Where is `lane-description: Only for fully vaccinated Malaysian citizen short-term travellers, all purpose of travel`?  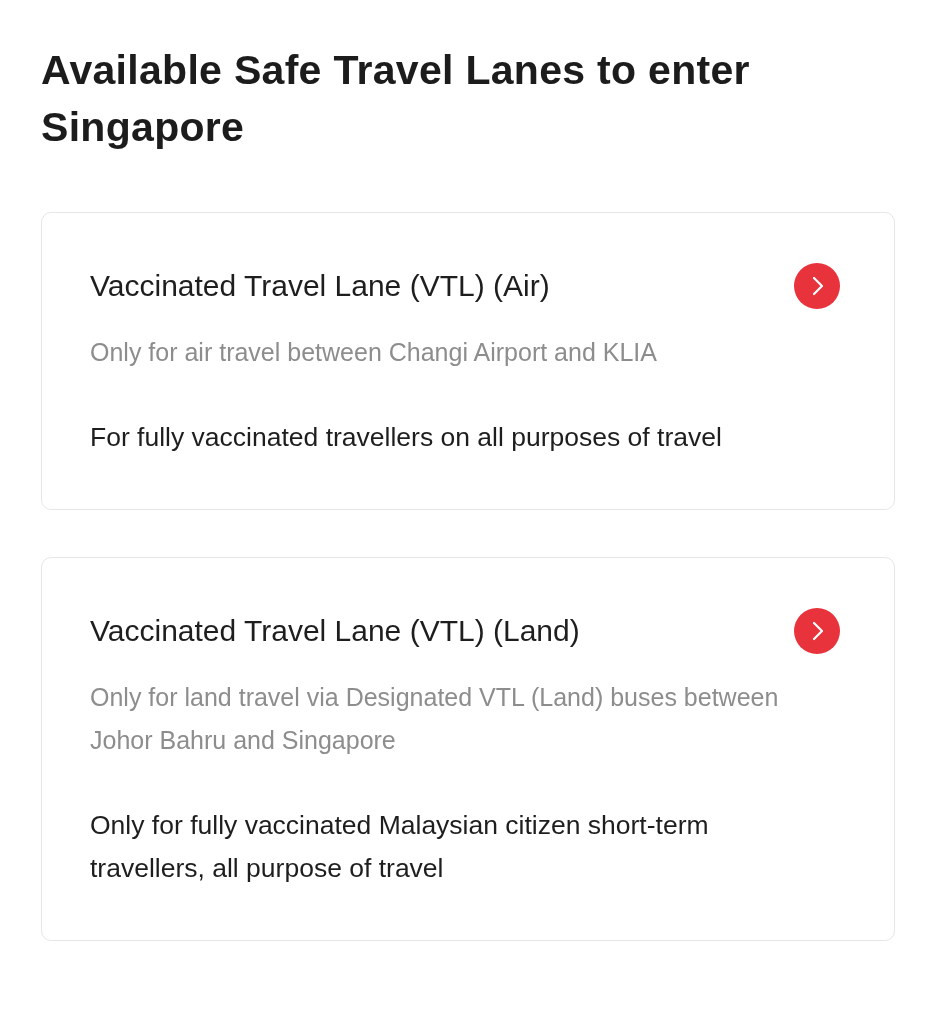 lane-description: Only for fully vaccinated Malaysian citizen short-term travellers, all purpose of travel is located at coordinates (400, 847).